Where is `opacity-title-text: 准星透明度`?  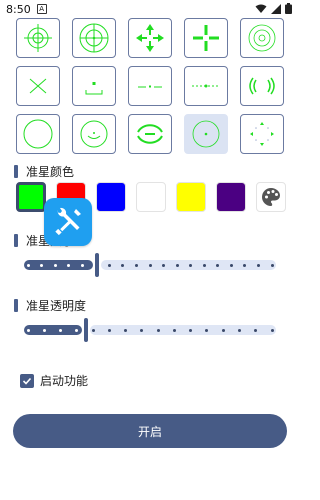 opacity-title-text: 准星透明度 is located at coordinates (56, 306).